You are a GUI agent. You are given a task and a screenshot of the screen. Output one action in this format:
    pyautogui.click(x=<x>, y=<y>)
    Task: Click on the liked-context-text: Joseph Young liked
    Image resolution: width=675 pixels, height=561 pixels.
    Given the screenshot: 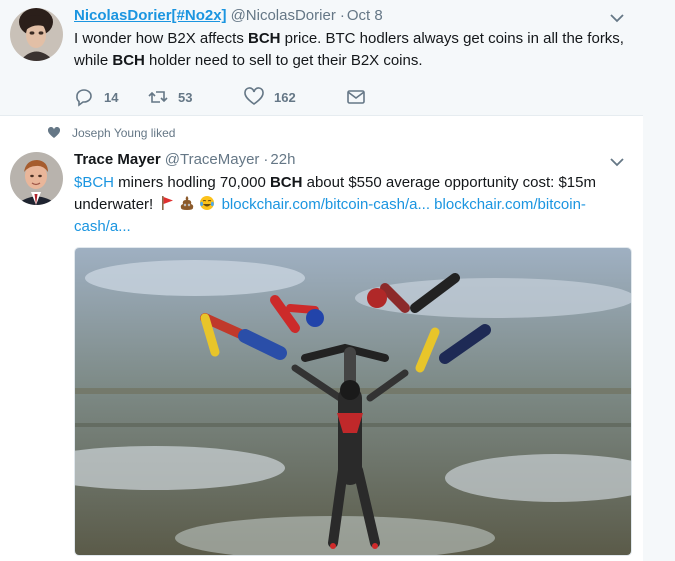 What is the action you would take?
    pyautogui.click(x=123, y=133)
    